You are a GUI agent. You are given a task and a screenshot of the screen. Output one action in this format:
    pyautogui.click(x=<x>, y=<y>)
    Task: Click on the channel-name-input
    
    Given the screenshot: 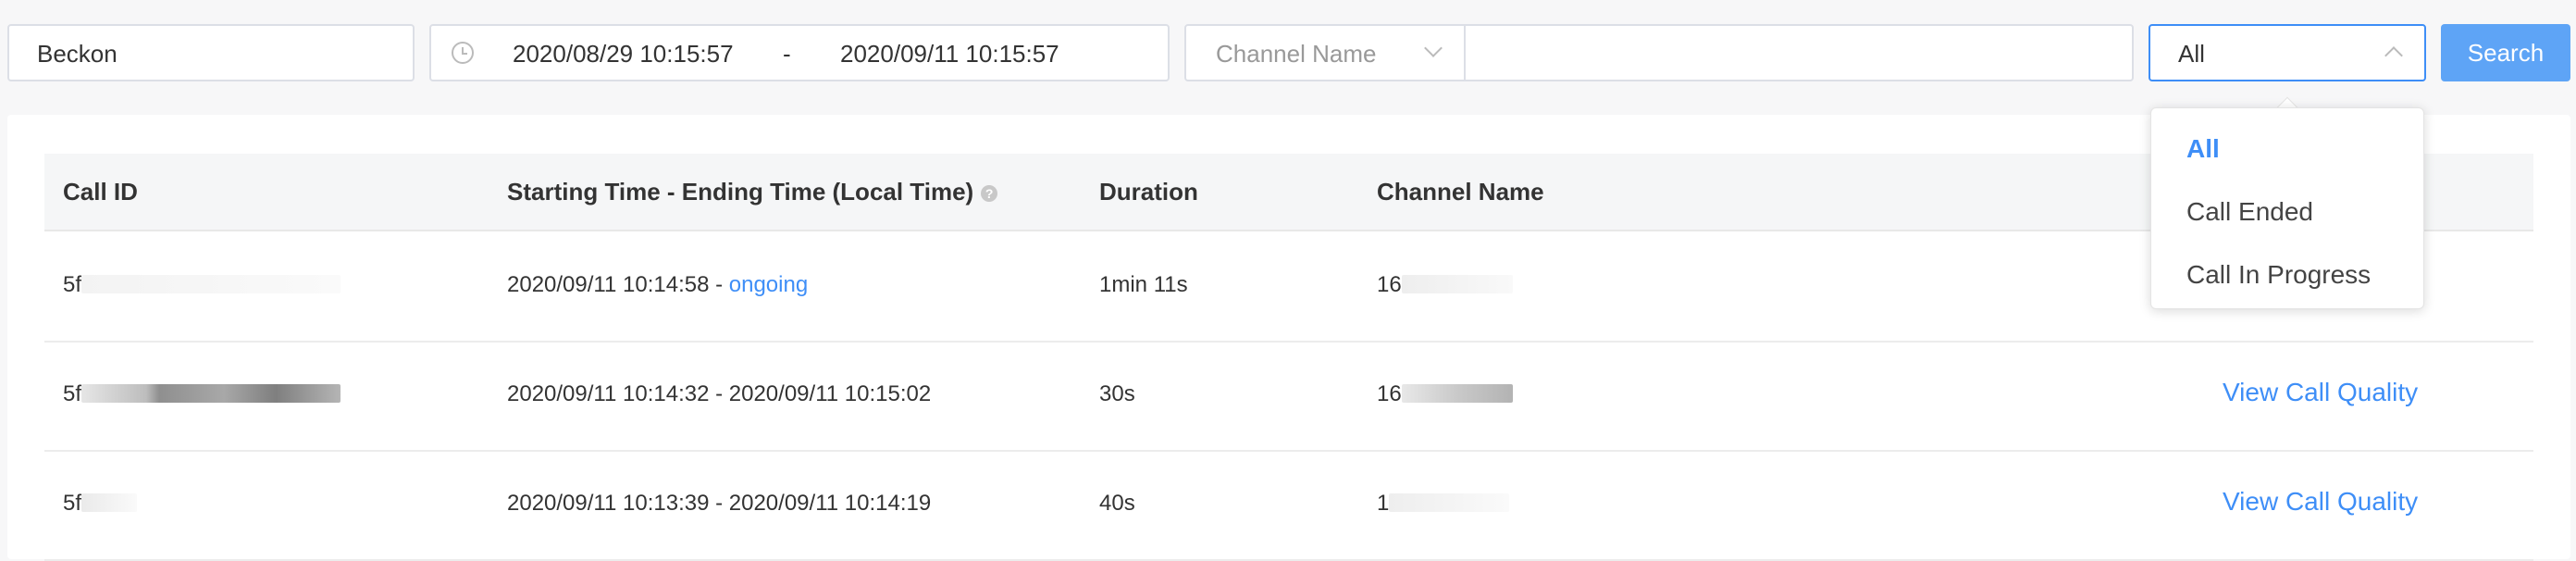 What is the action you would take?
    pyautogui.click(x=1799, y=53)
    